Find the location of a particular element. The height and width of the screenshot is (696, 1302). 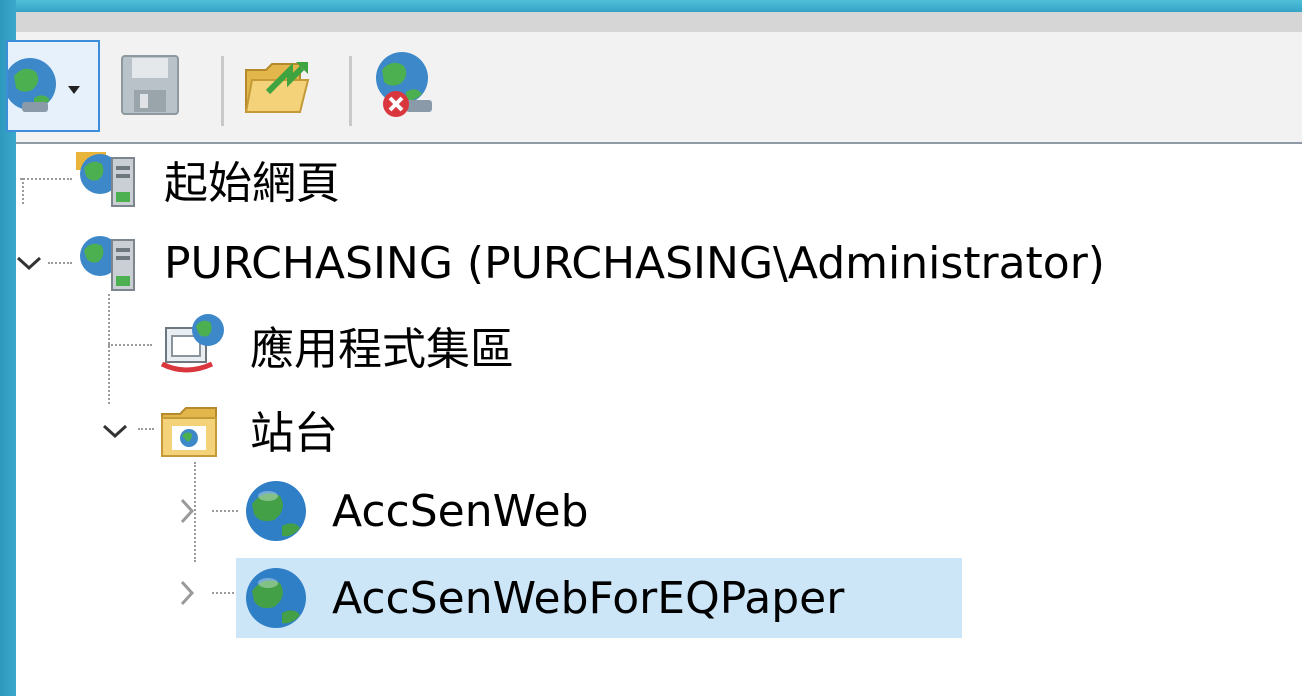

sites-folder-icon is located at coordinates (189, 432).